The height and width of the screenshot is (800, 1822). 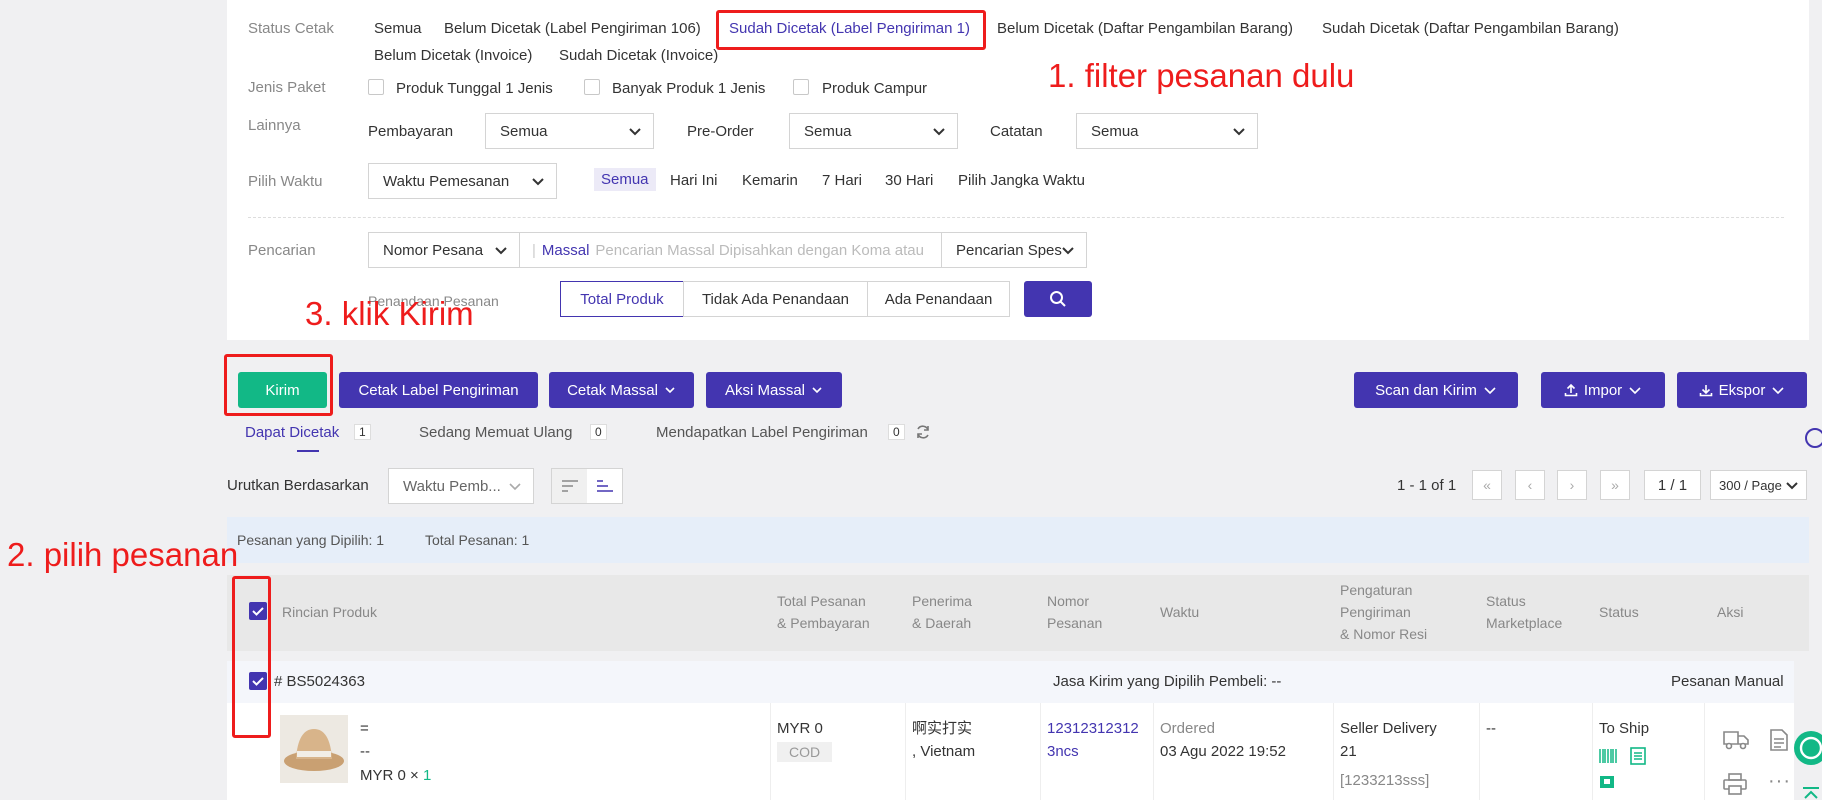 What do you see at coordinates (123, 554) in the screenshot?
I see `annotation-step2: 2. pilih pesanan` at bounding box center [123, 554].